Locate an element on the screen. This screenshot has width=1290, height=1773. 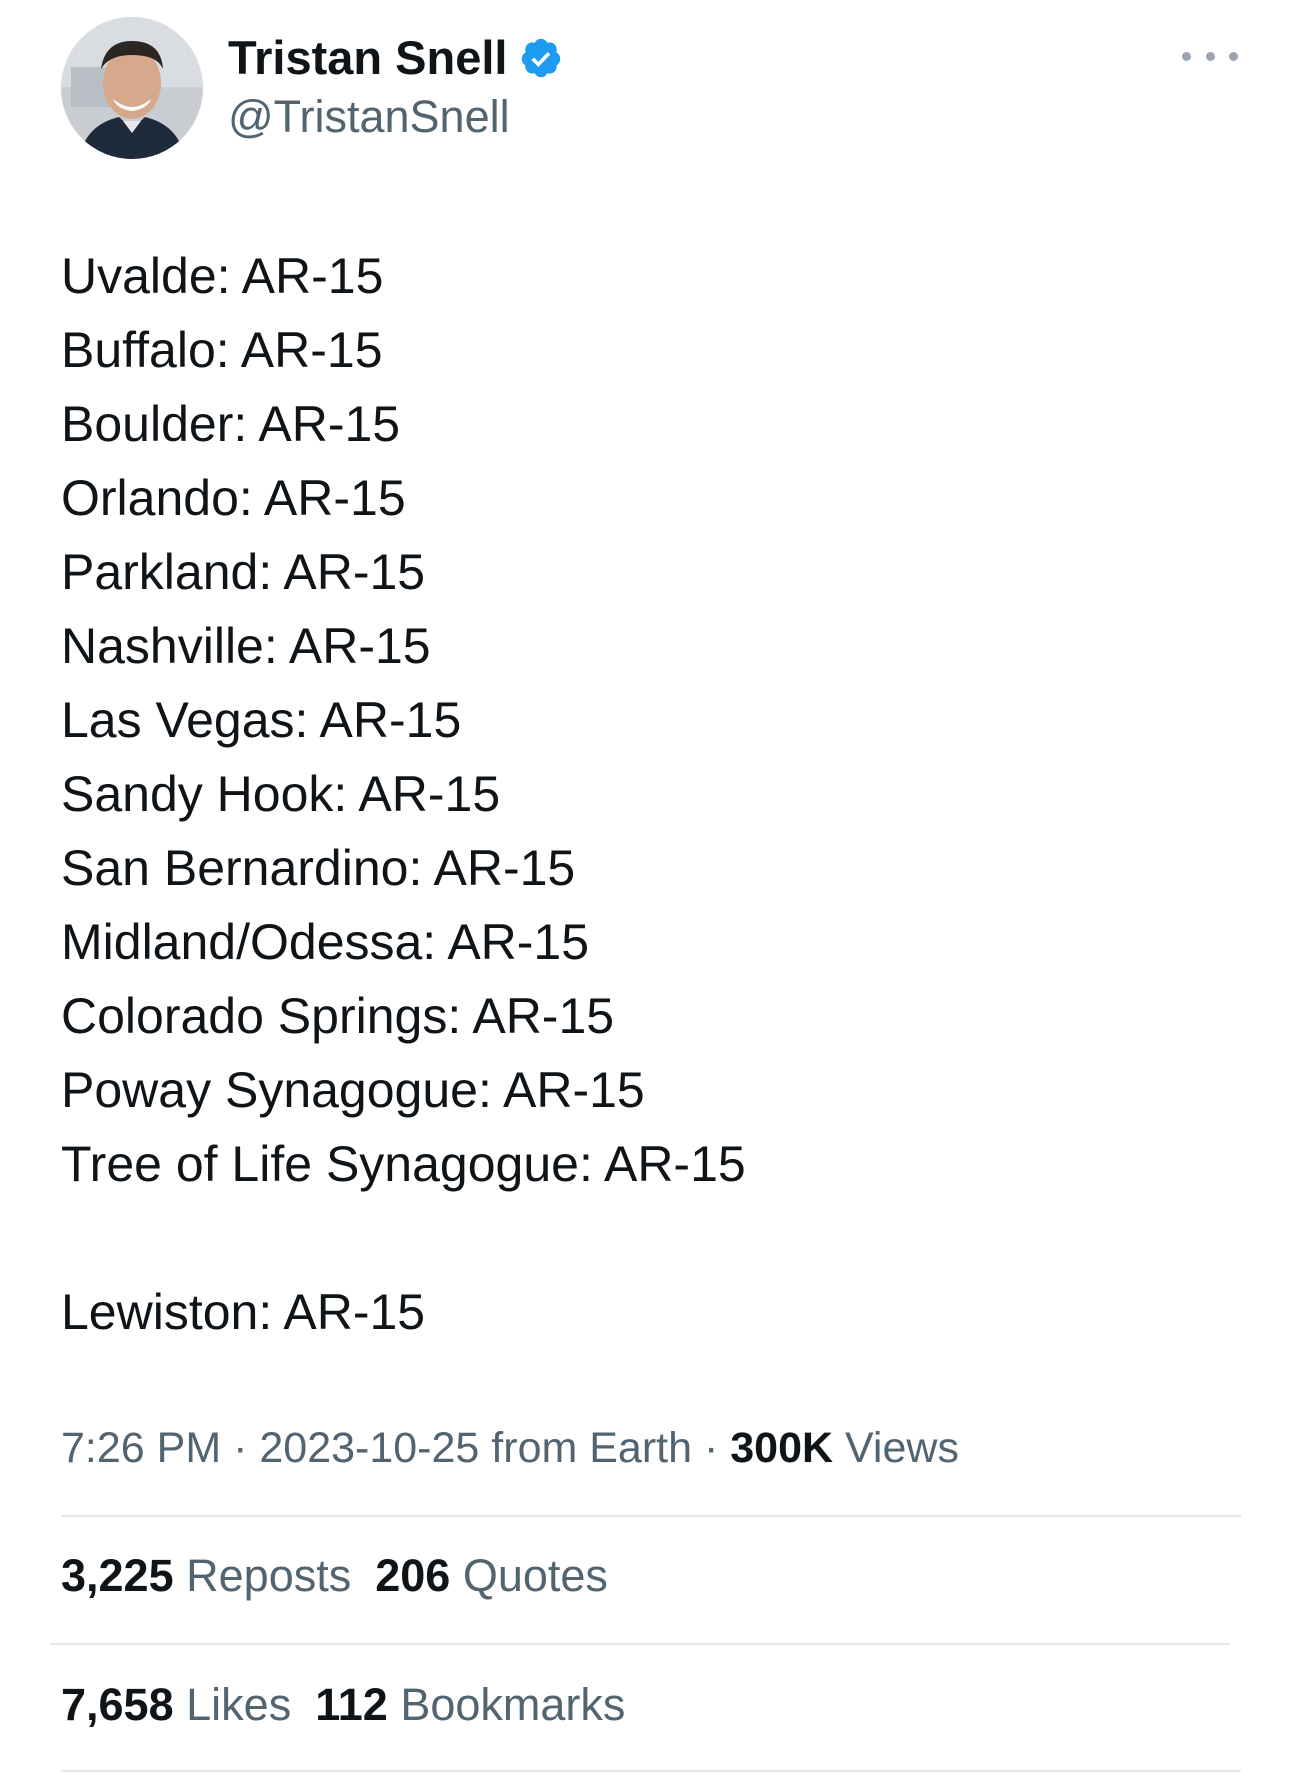
stats-row-reposts: 3,225 Reposts 206 Quotes is located at coordinates (346, 1576).